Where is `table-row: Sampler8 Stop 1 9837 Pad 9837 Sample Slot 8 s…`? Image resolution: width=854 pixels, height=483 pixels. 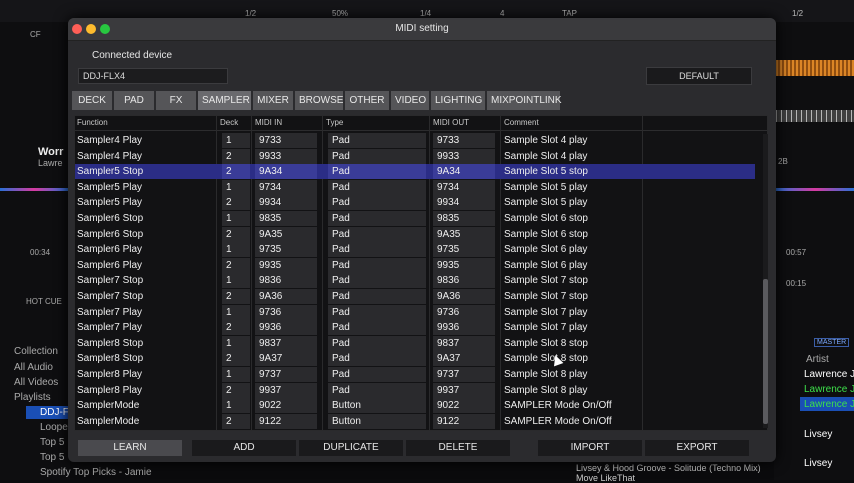
table-row: Sampler8 Stop 1 9837 Pad 9837 Sample Slot 8 s… is located at coordinates (415, 343).